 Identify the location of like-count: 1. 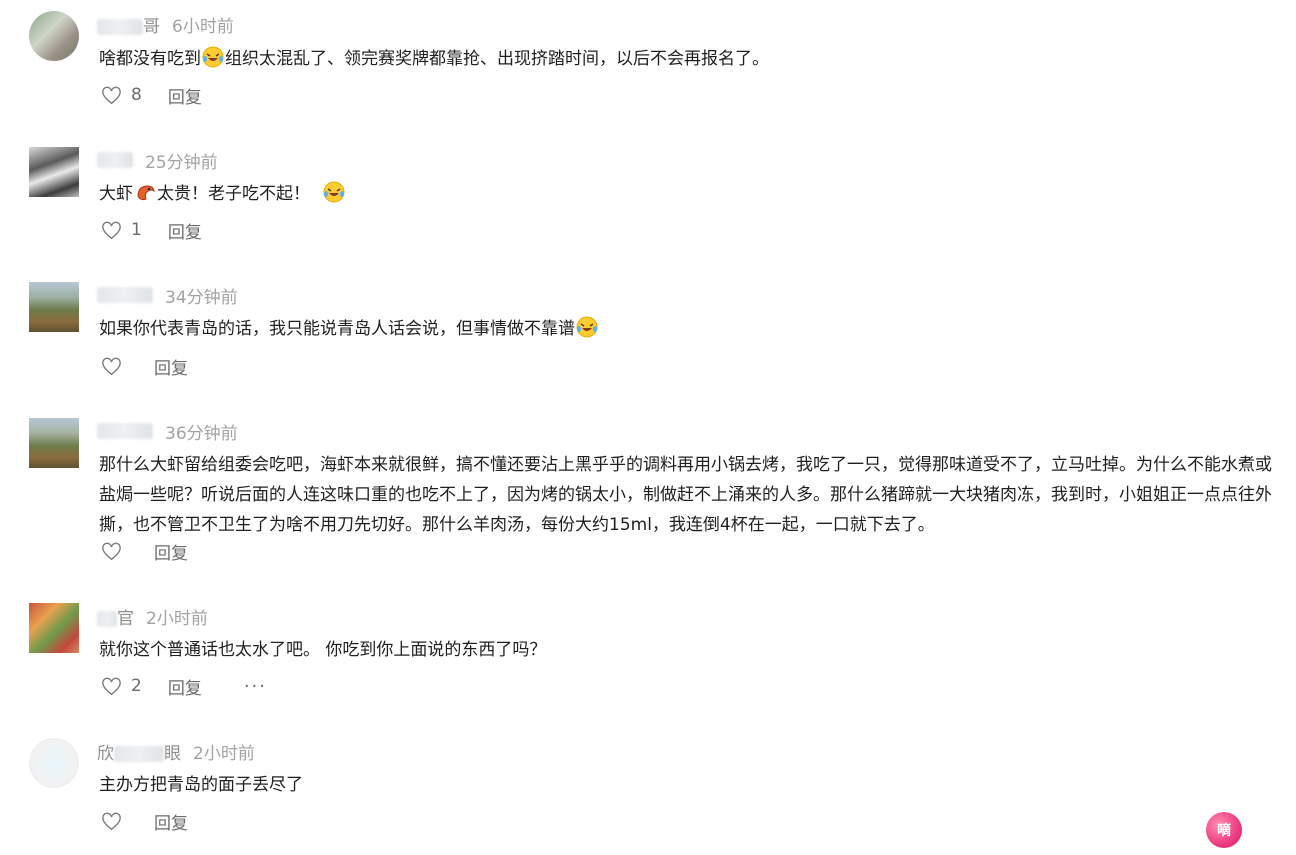
(136, 230).